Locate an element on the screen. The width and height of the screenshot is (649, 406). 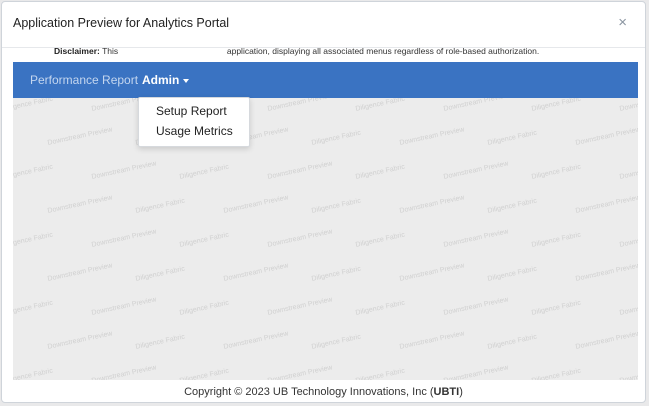
admin-menu-label: Admin is located at coordinates (161, 80).